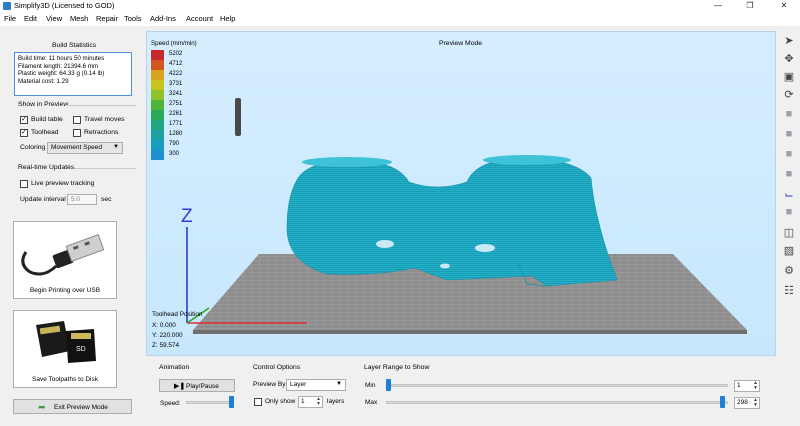  What do you see at coordinates (210, 402) in the screenshot?
I see `speed-slider-track` at bounding box center [210, 402].